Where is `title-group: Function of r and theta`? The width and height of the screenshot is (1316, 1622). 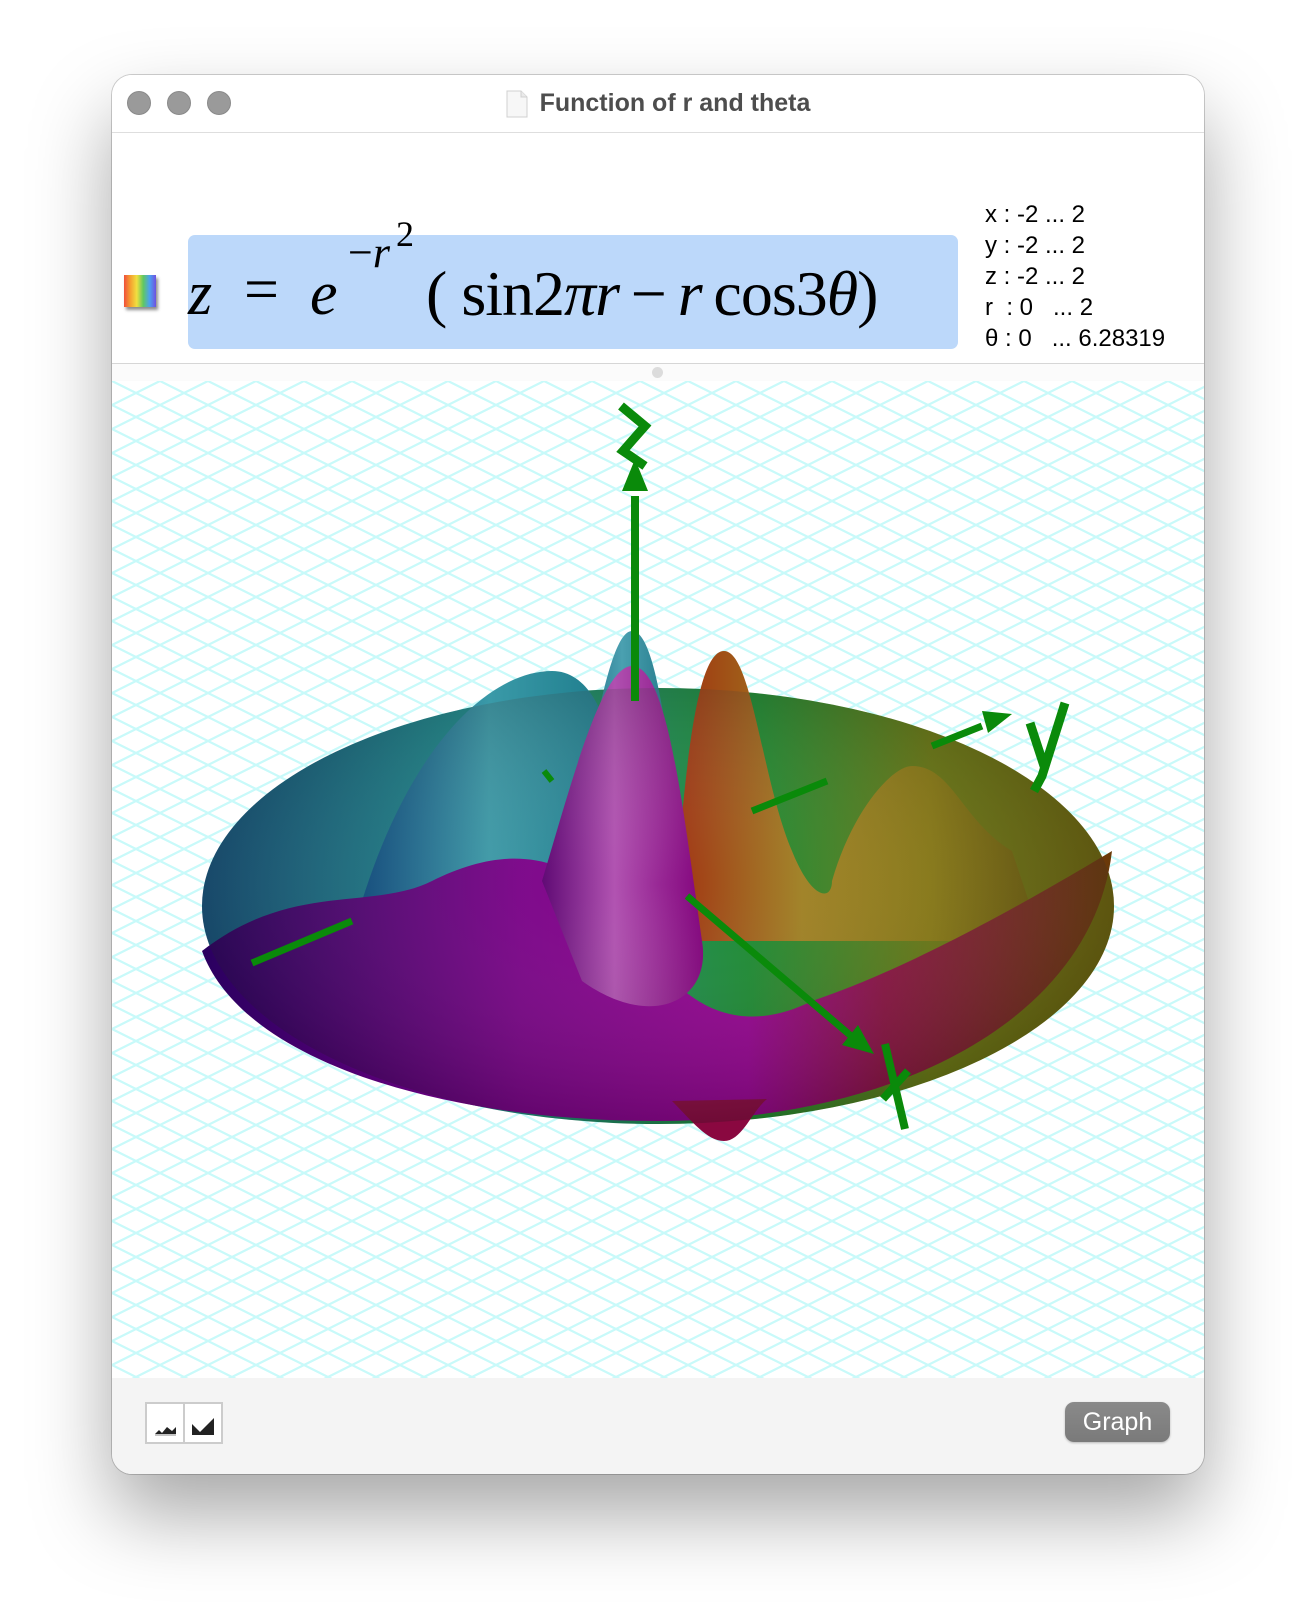
title-group: Function of r and theta is located at coordinates (658, 103).